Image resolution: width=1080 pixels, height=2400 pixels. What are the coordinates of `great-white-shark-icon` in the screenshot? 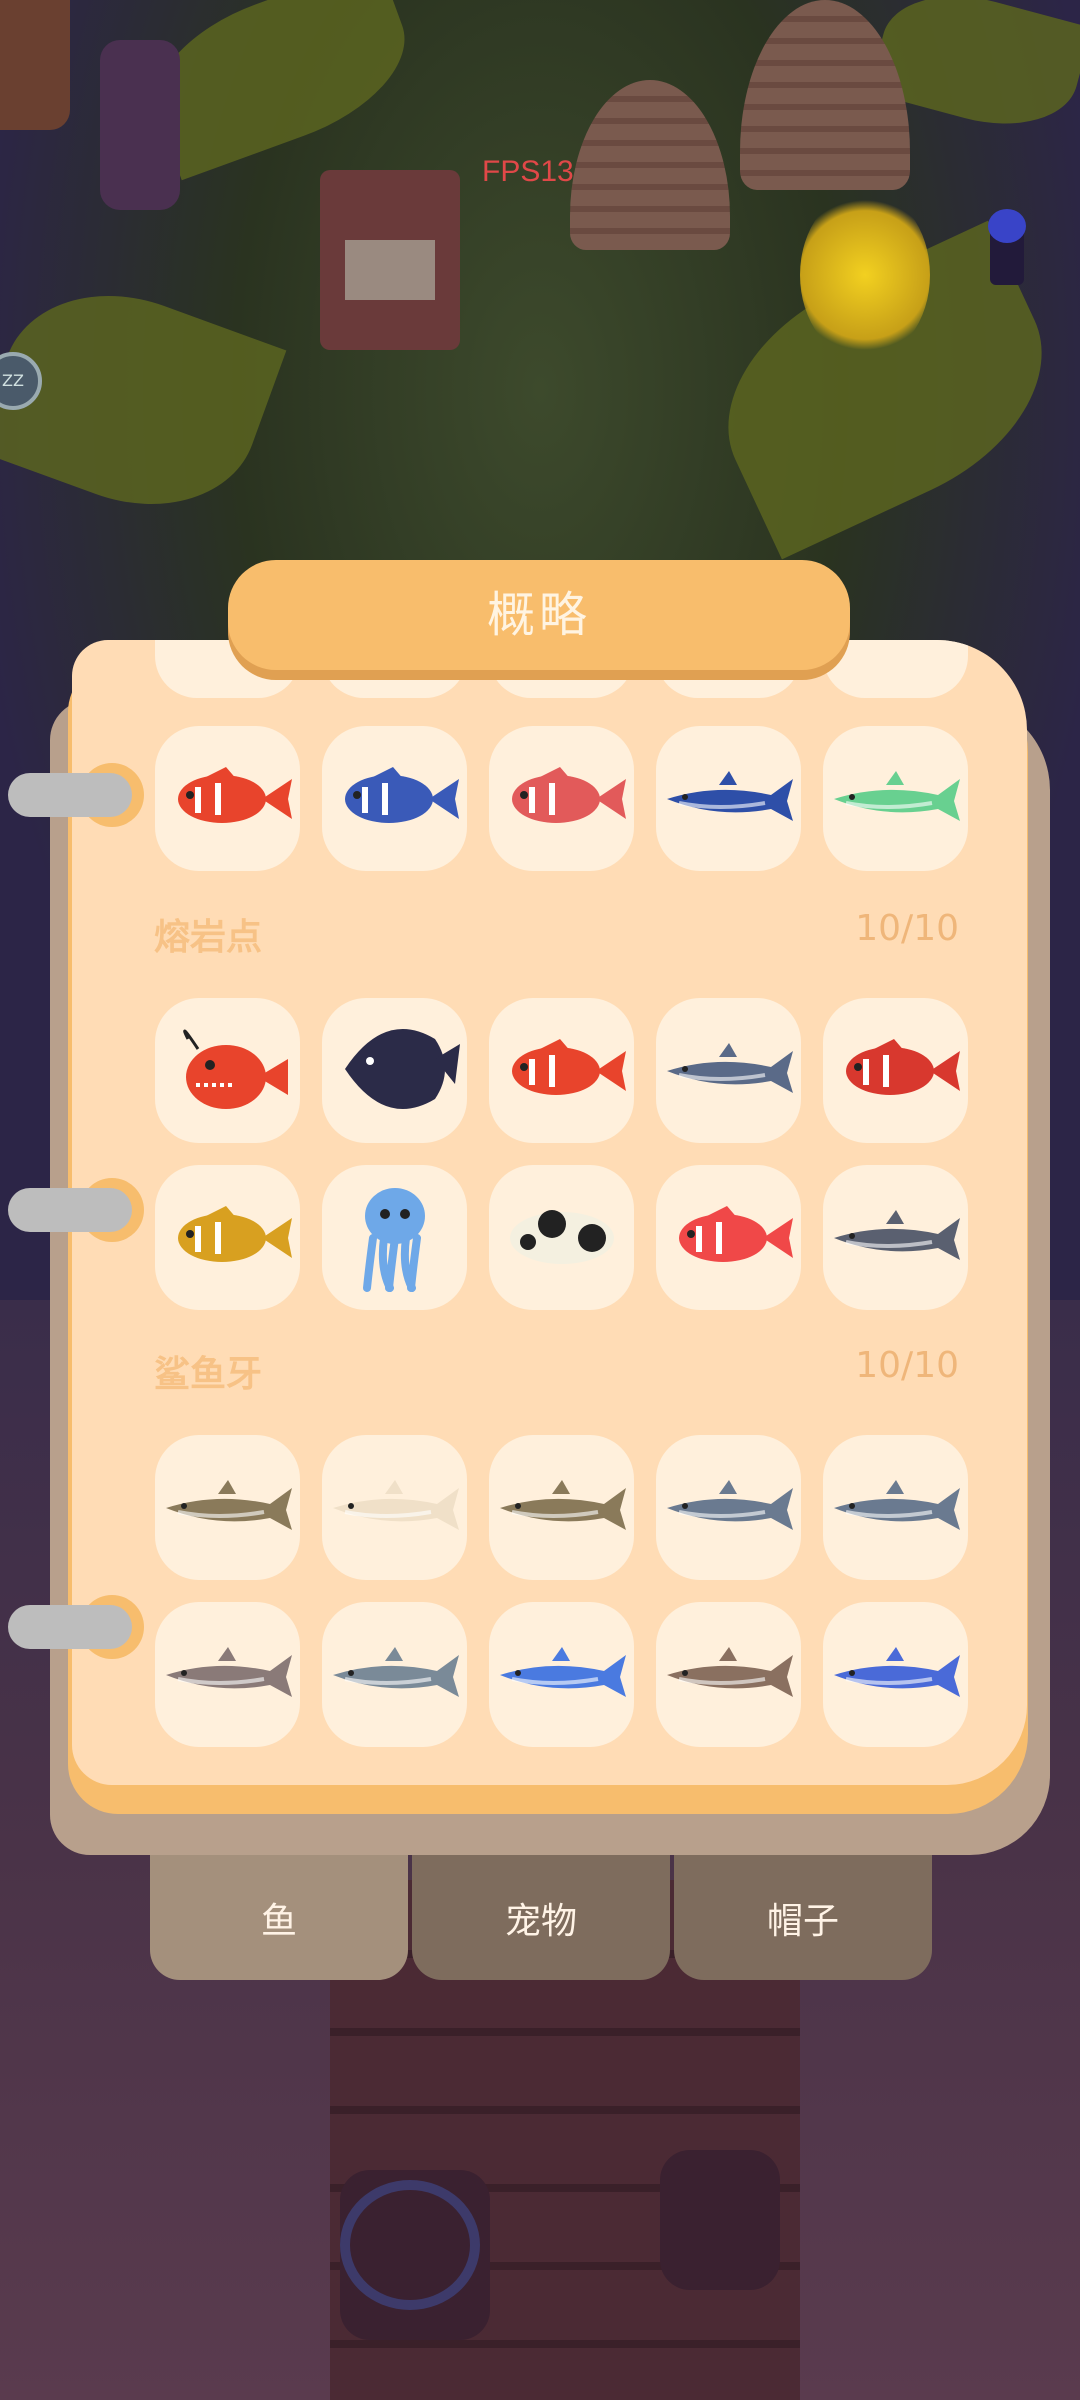 It's located at (896, 1508).